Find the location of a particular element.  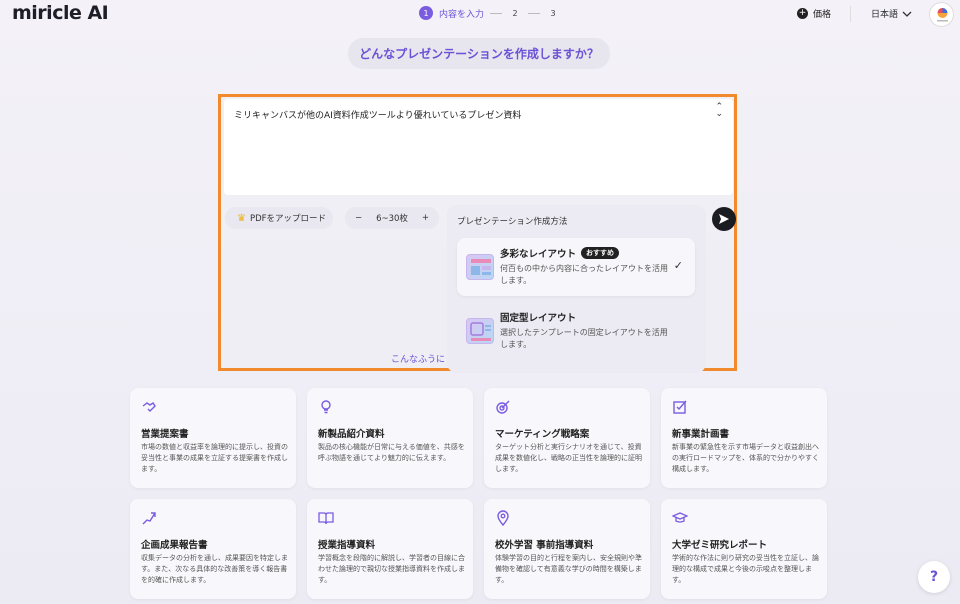

language-label: 日本語 is located at coordinates (885, 15).